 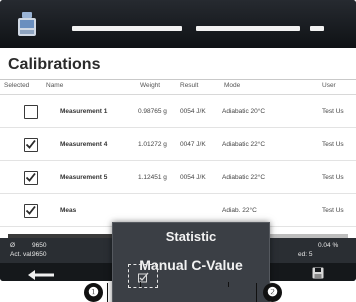 What do you see at coordinates (191, 236) in the screenshot?
I see `menu-item-statistic: Statistic` at bounding box center [191, 236].